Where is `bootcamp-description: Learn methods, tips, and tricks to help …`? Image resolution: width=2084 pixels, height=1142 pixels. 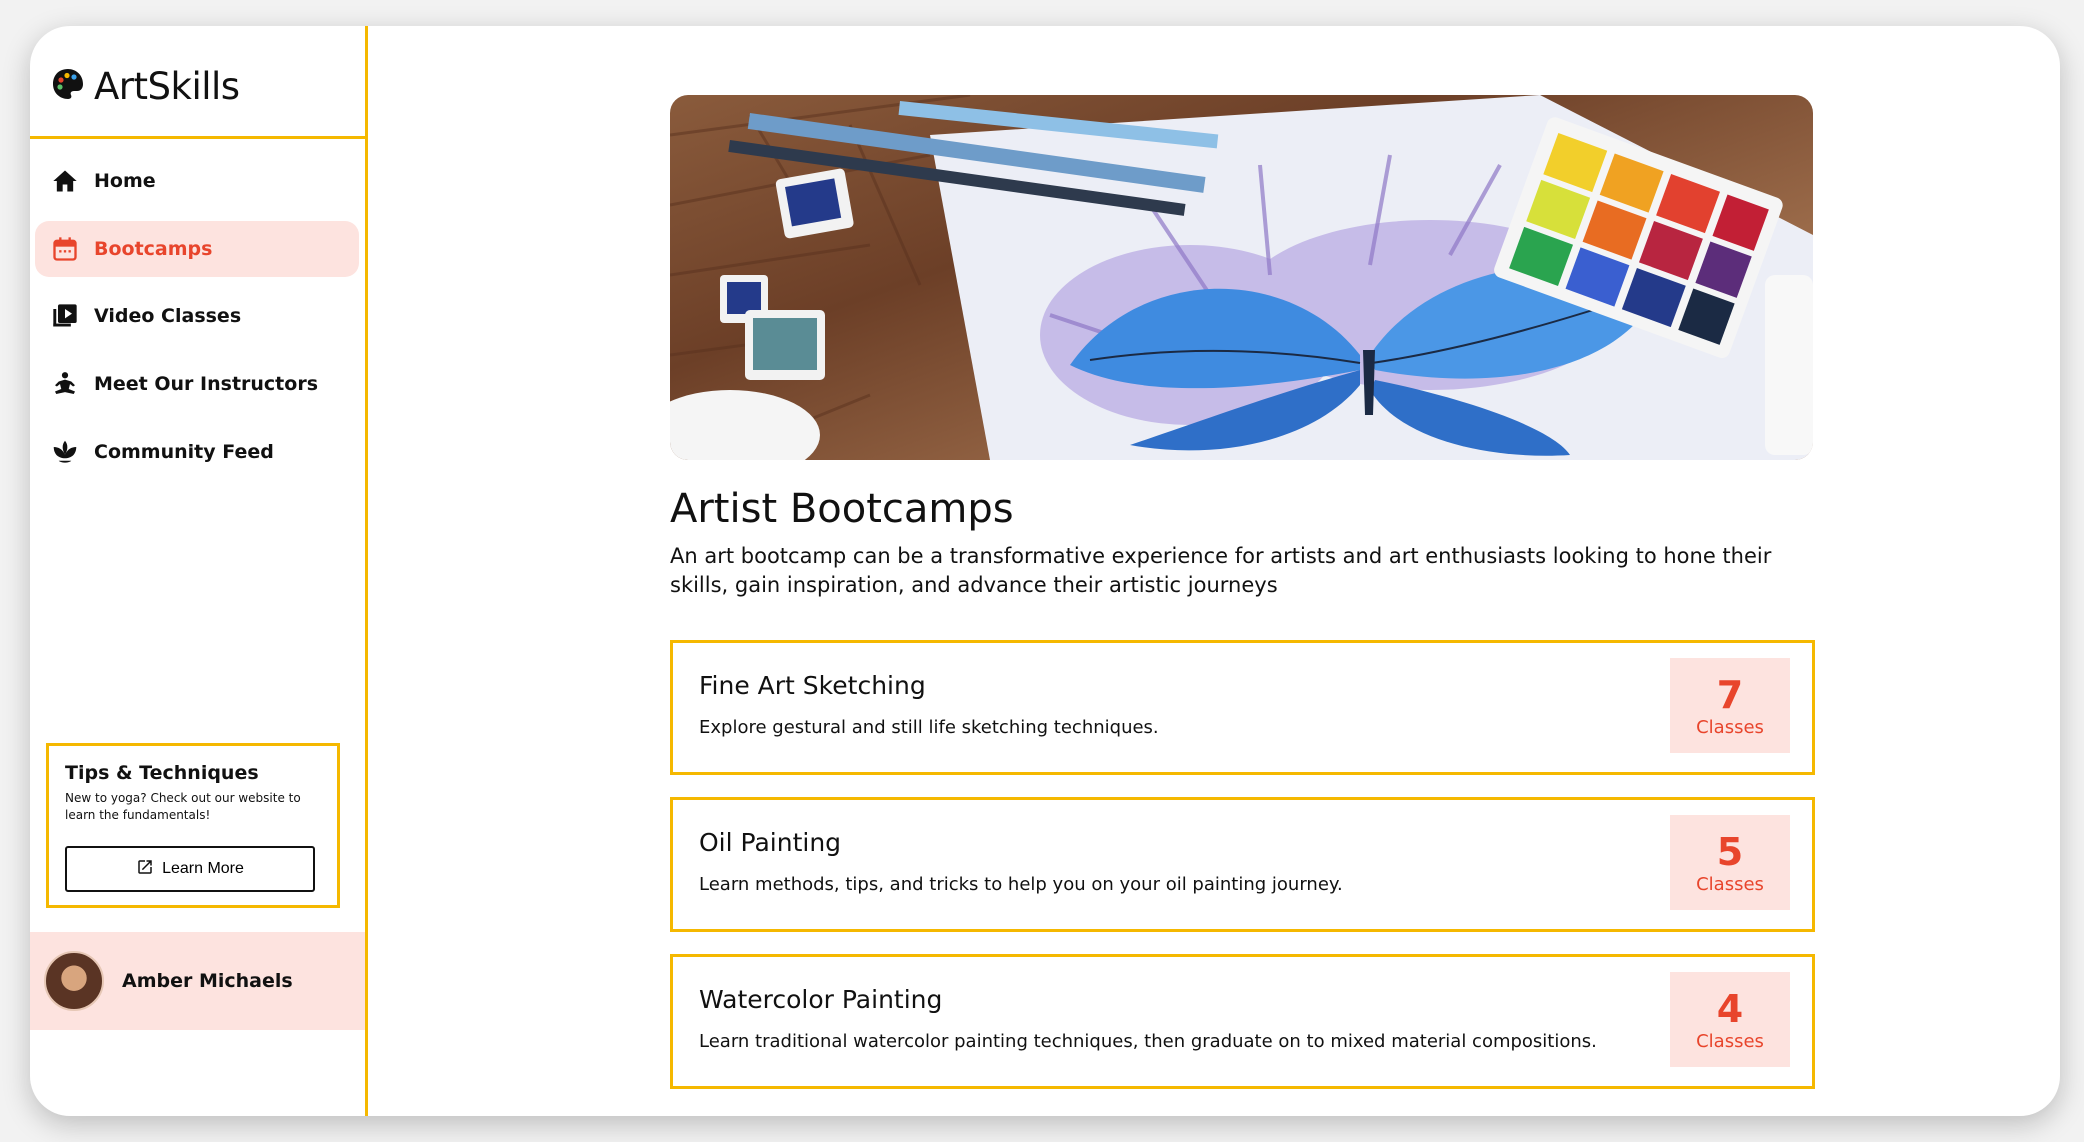 bootcamp-description: Learn methods, tips, and tricks to help … is located at coordinates (1021, 884).